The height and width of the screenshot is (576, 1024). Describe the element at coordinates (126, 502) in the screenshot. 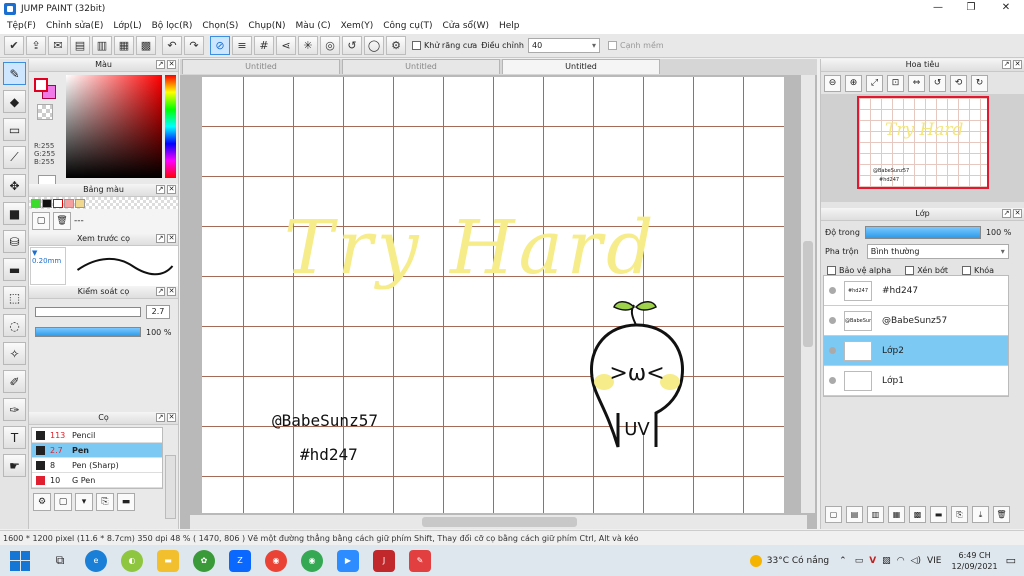

I see `folder-icon: ▬` at that location.